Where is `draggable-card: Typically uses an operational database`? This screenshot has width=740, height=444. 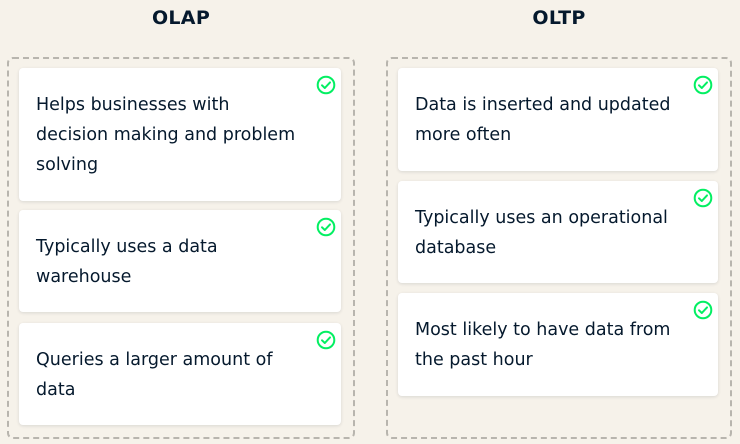 draggable-card: Typically uses an operational database is located at coordinates (558, 232).